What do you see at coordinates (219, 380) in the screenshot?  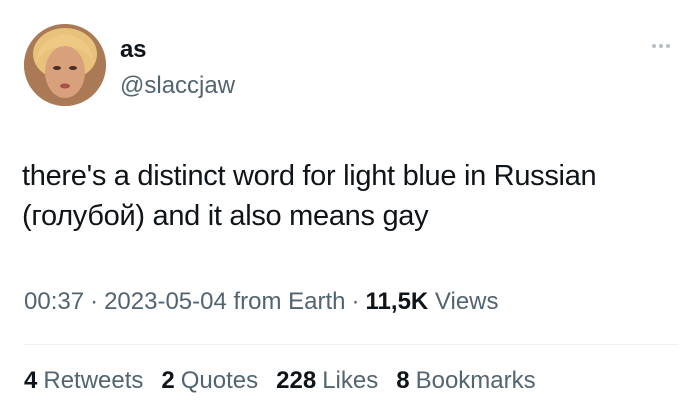 I see `quotes-label: Quotes` at bounding box center [219, 380].